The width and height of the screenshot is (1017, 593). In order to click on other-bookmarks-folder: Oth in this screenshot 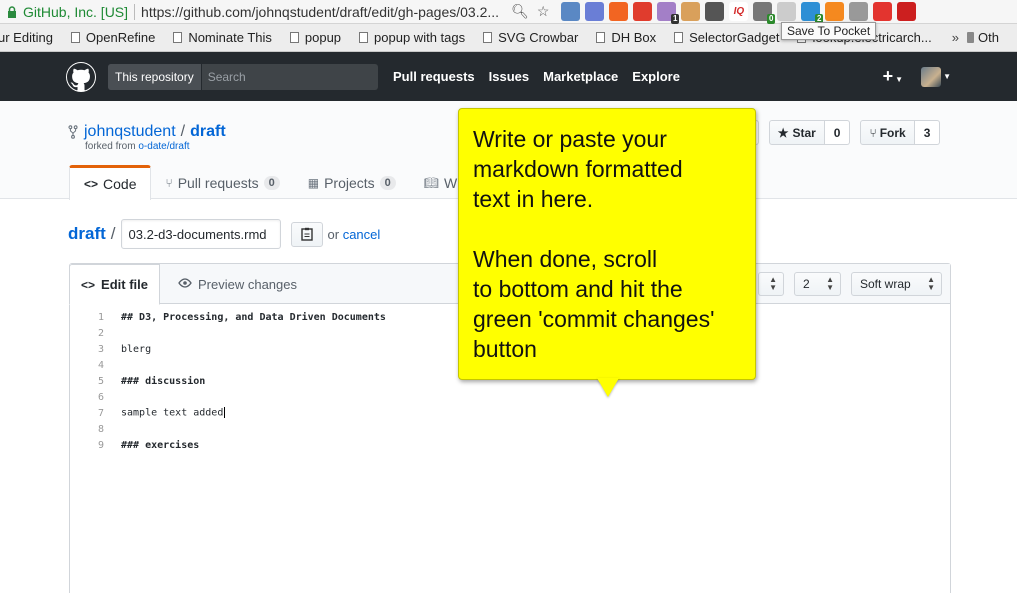, I will do `click(988, 37)`.